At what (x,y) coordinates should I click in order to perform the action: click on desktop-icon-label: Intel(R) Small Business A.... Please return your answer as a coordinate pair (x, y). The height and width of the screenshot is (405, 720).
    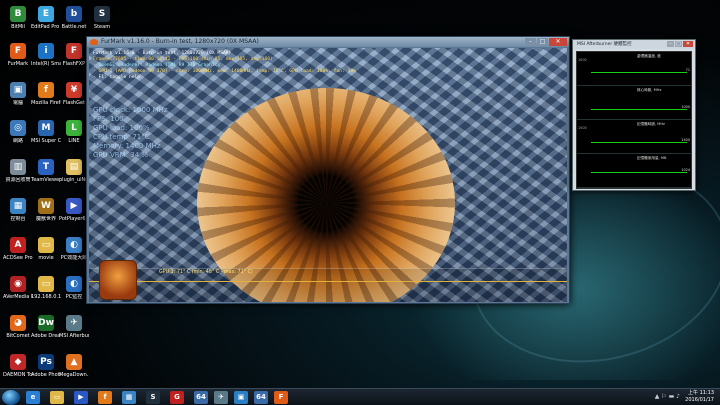
    Looking at the image, I should click on (46, 64).